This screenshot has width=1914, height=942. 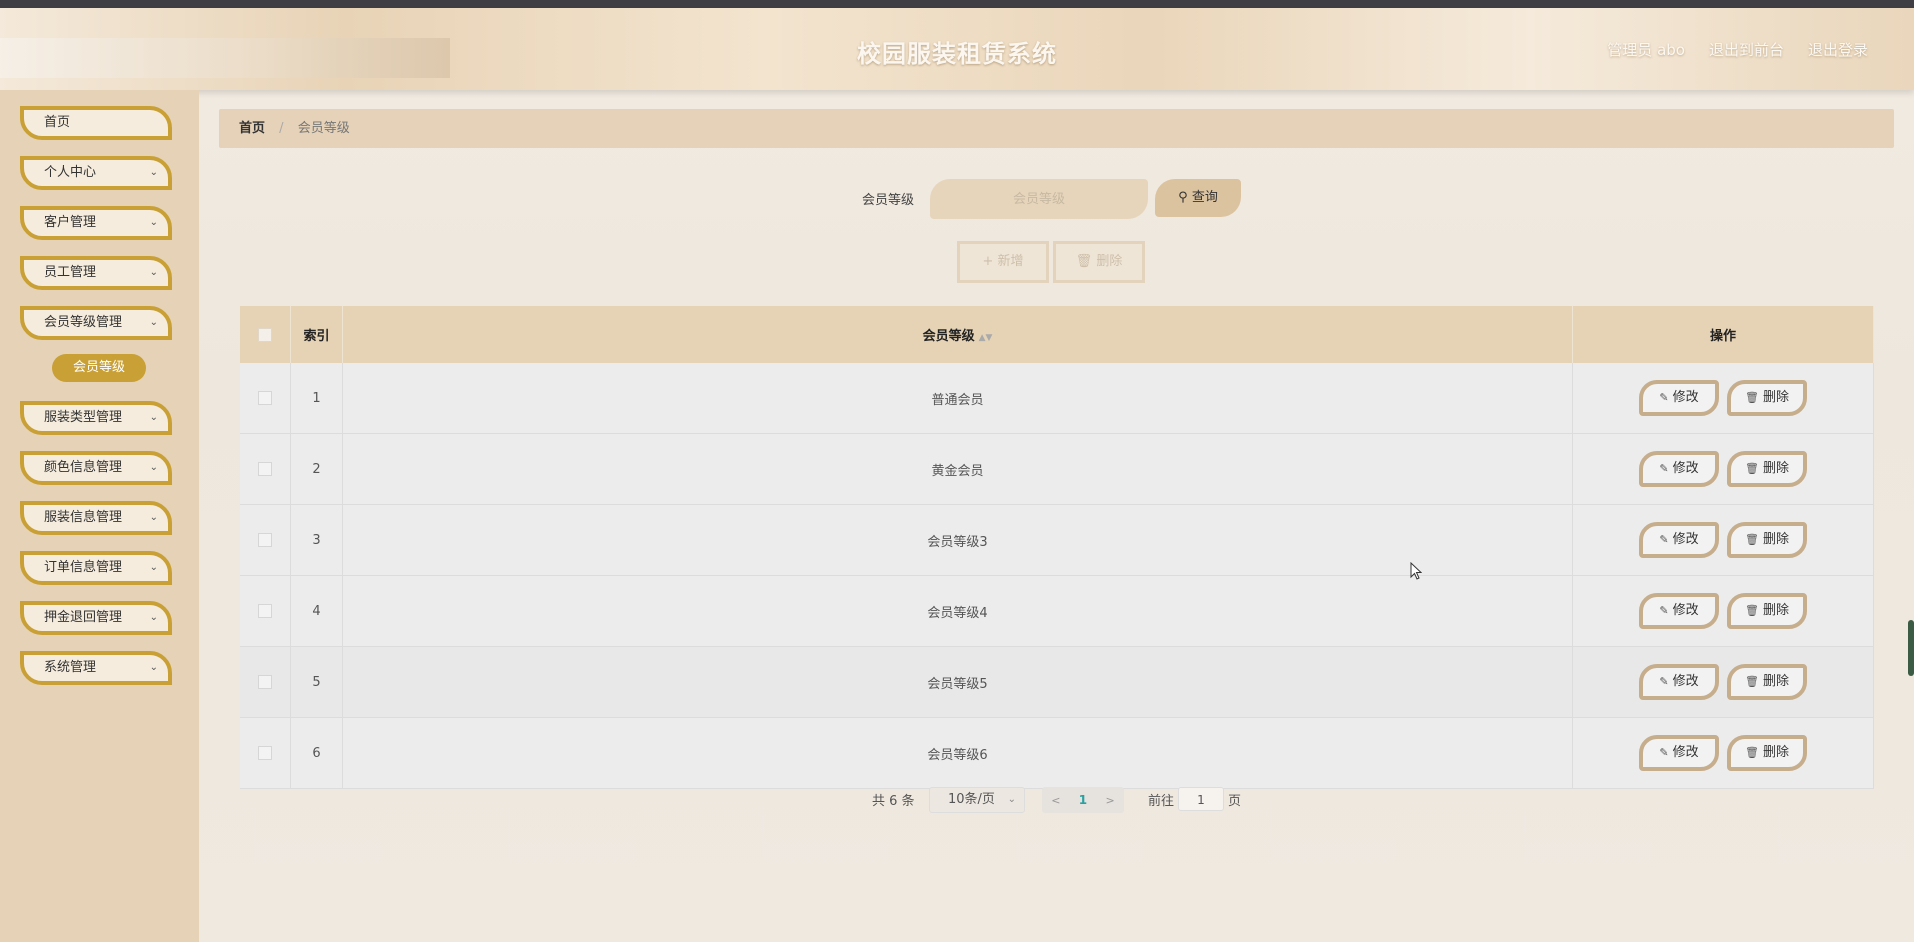 I want to click on sidebar-item-customer-management: 客户管理 ⌄, so click(x=96, y=223).